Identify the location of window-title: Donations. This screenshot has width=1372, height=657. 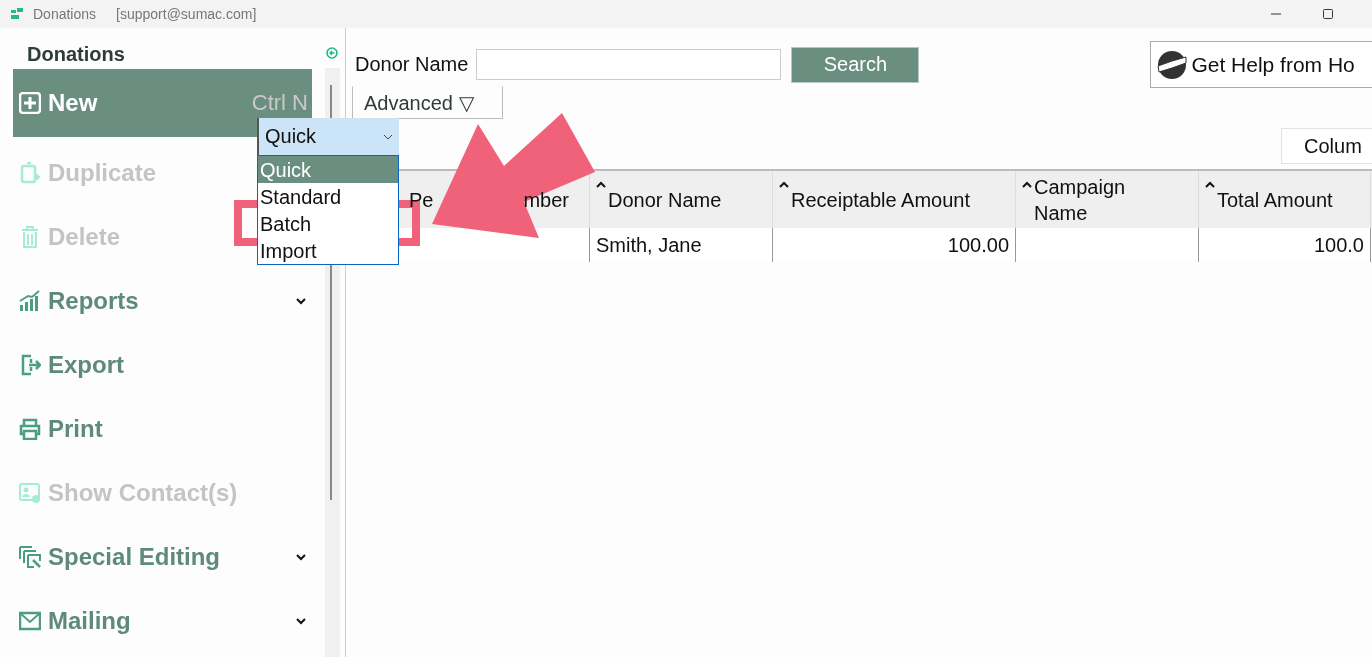
(65, 14).